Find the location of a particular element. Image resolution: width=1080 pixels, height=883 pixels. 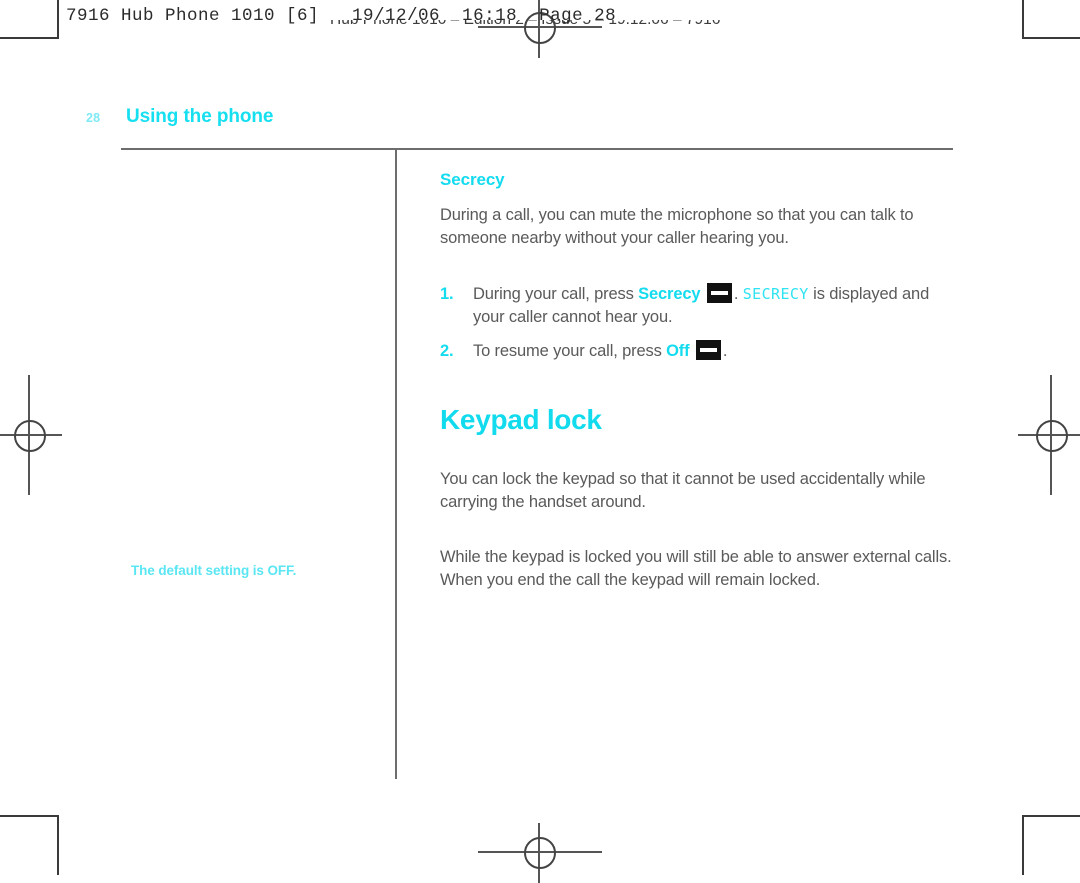

heading-keypad-lock: Keypad lock is located at coordinates (521, 420).